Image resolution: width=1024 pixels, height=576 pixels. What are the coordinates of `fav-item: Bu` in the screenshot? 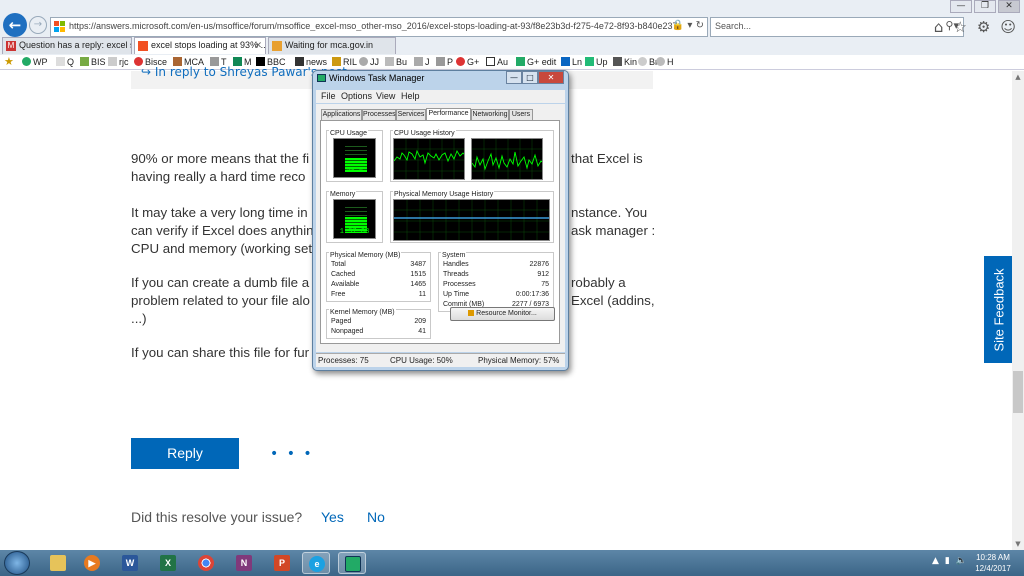 It's located at (396, 62).